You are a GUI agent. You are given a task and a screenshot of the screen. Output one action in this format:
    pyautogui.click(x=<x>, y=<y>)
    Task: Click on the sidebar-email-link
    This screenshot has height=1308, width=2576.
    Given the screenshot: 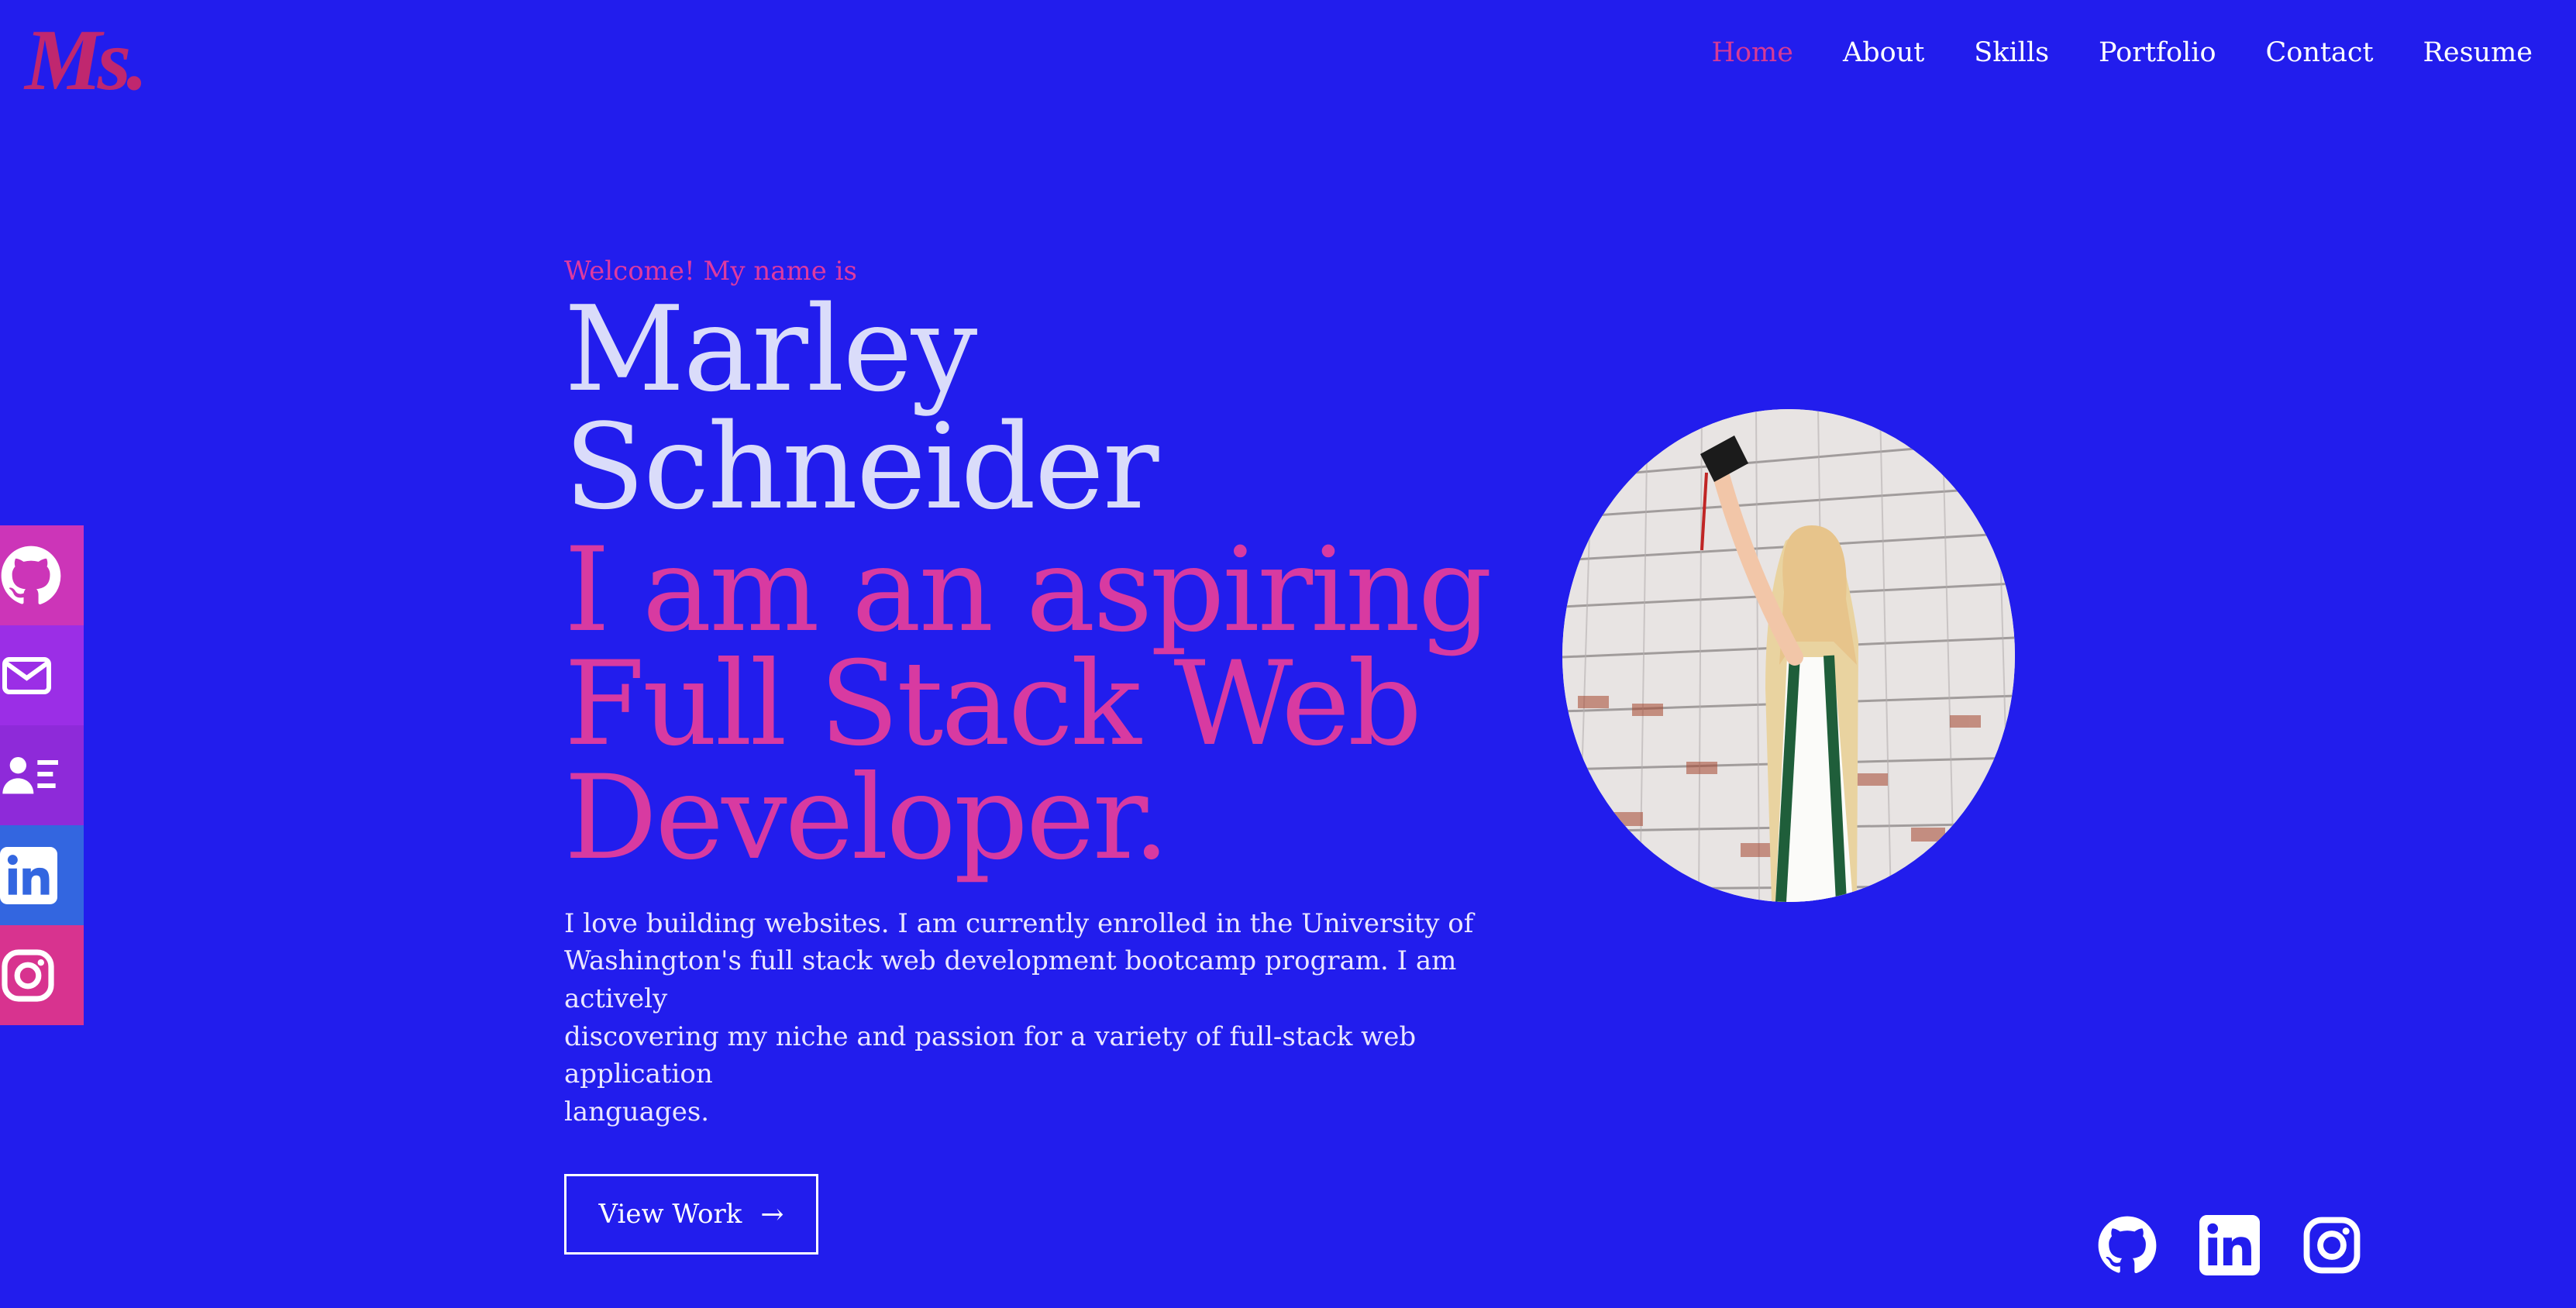 What is the action you would take?
    pyautogui.click(x=42, y=675)
    